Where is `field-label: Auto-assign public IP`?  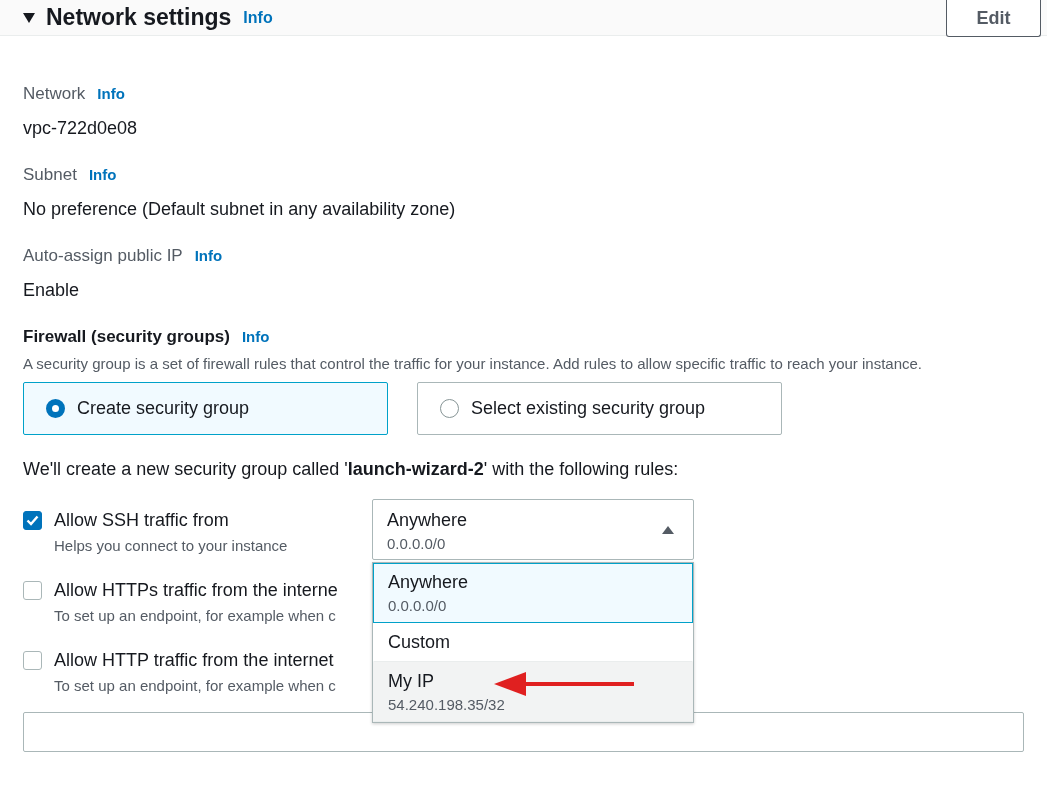 field-label: Auto-assign public IP is located at coordinates (103, 256).